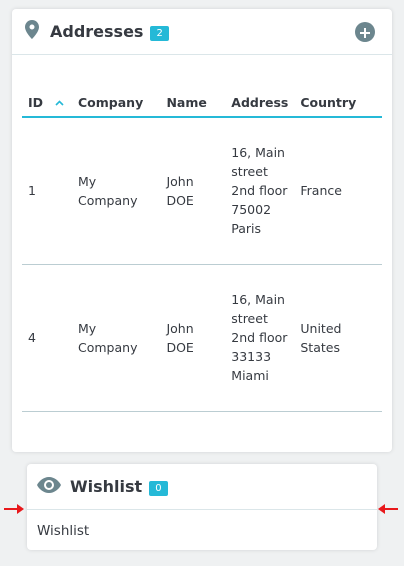  Describe the element at coordinates (260, 103) in the screenshot. I see `column-header-address: Address` at that location.